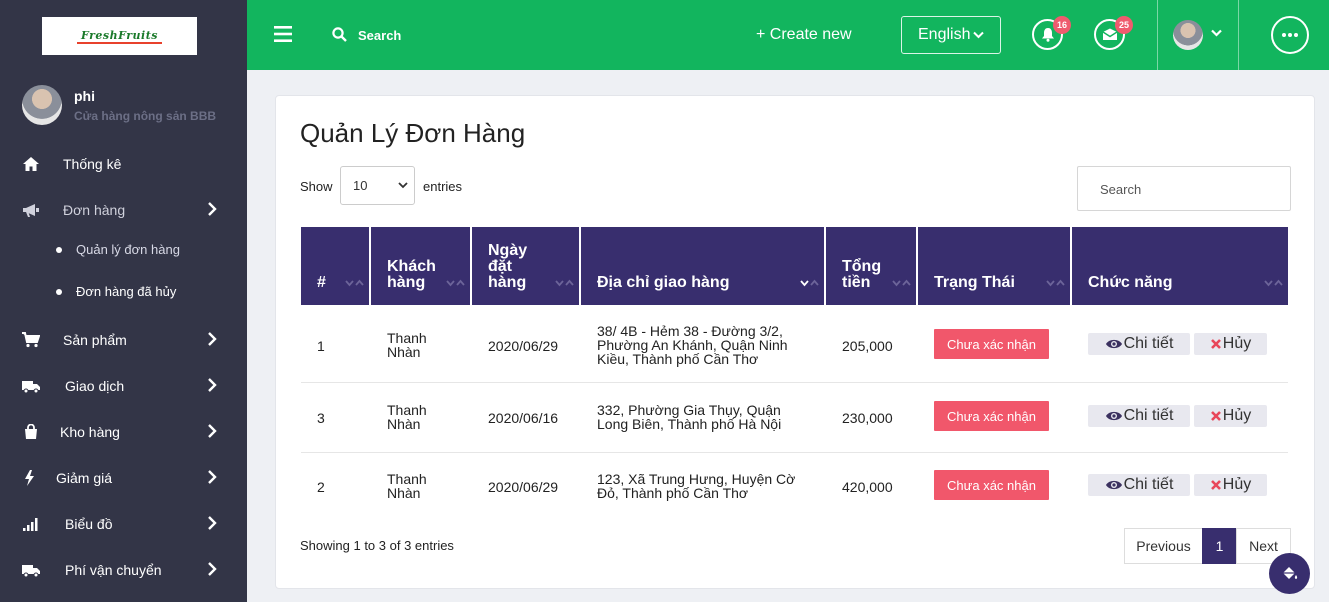  I want to click on notifications-button: 16, so click(1051, 33).